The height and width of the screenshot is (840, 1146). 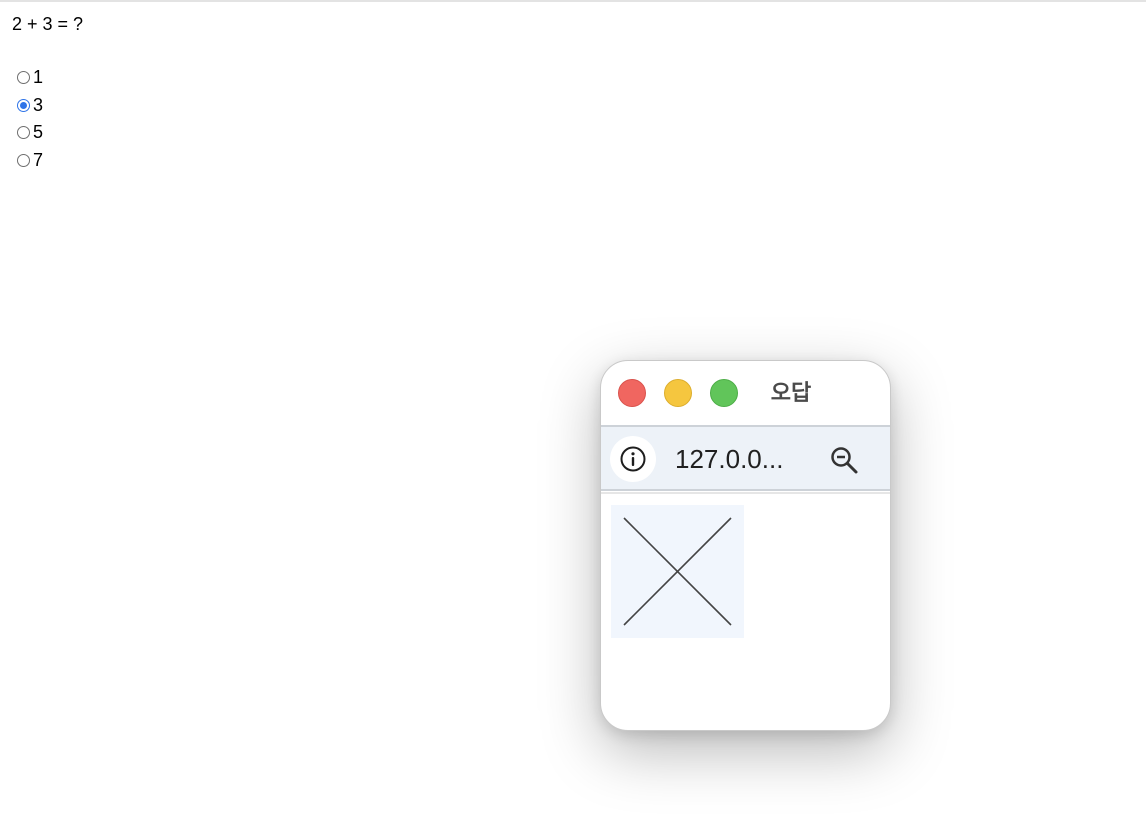 I want to click on maximize-window-button, so click(x=724, y=393).